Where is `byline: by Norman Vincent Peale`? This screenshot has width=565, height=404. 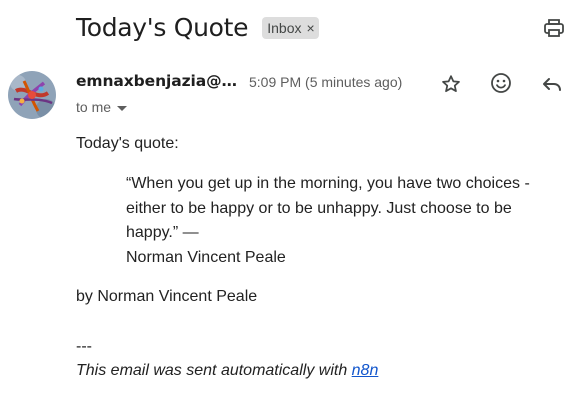
byline: by Norman Vincent Peale is located at coordinates (167, 296).